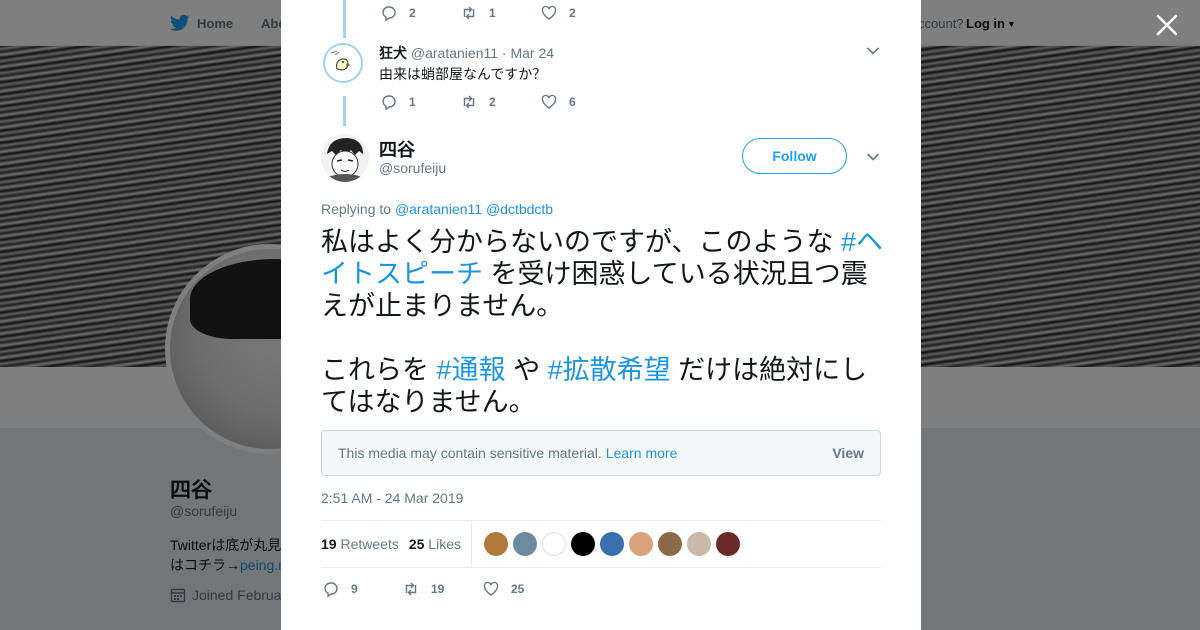 Image resolution: width=1200 pixels, height=630 pixels. What do you see at coordinates (454, 53) in the screenshot?
I see `reply-author-handle: @aratanien11` at bounding box center [454, 53].